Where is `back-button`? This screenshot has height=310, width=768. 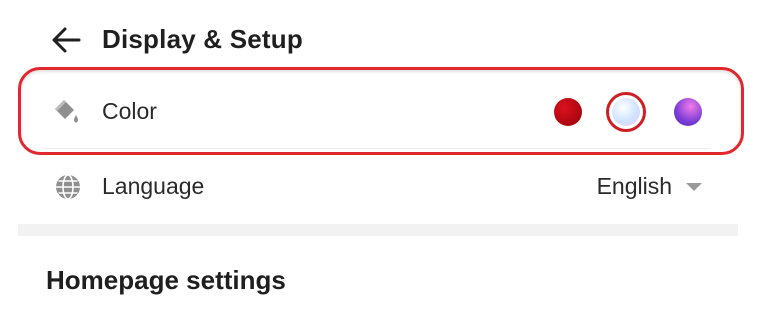 back-button is located at coordinates (66, 40).